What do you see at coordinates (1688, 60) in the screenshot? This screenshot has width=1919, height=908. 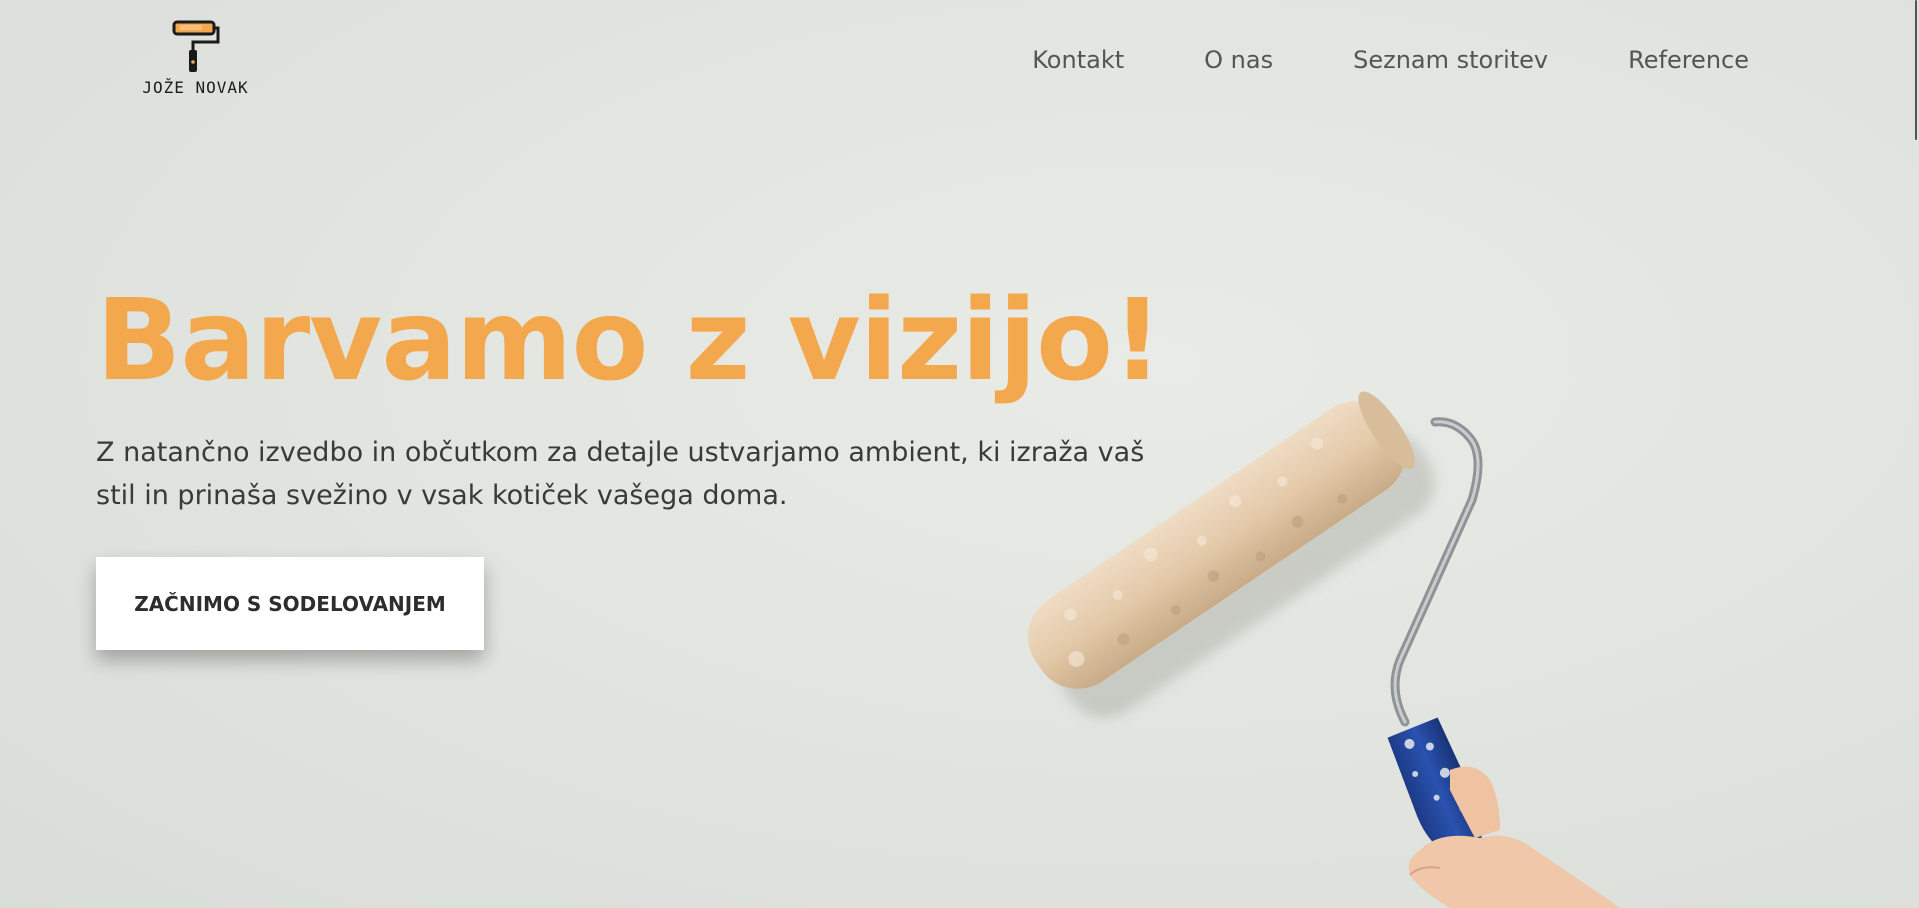 I see `nav-item-reference: Reference` at bounding box center [1688, 60].